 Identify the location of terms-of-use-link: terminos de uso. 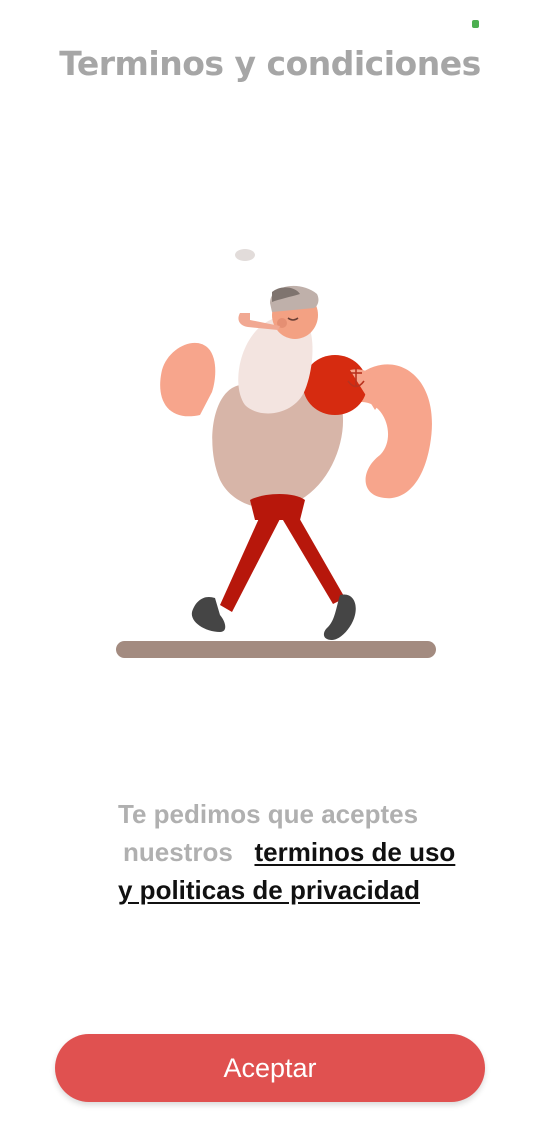
(354, 852).